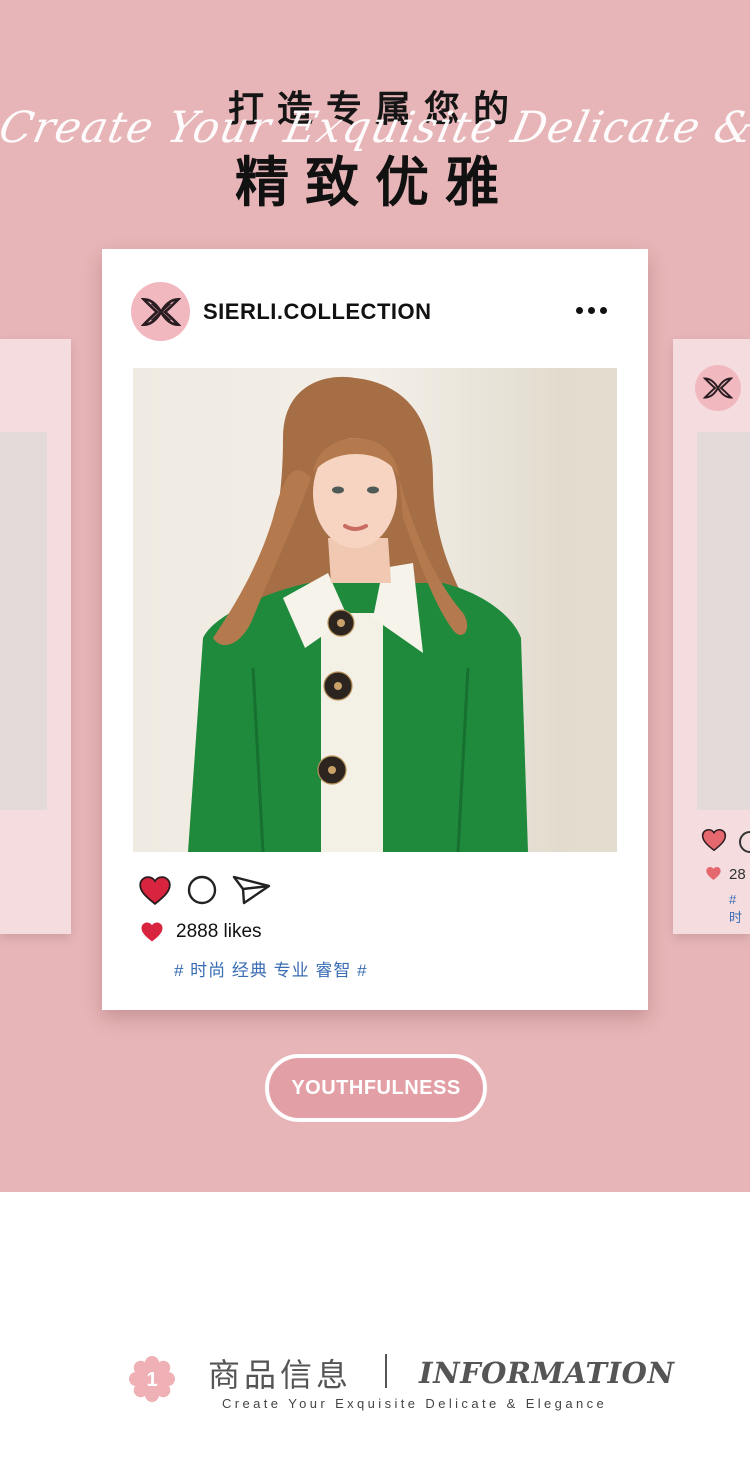 This screenshot has height=1461, width=750. Describe the element at coordinates (155, 890) in the screenshot. I see `heart-icon` at that location.